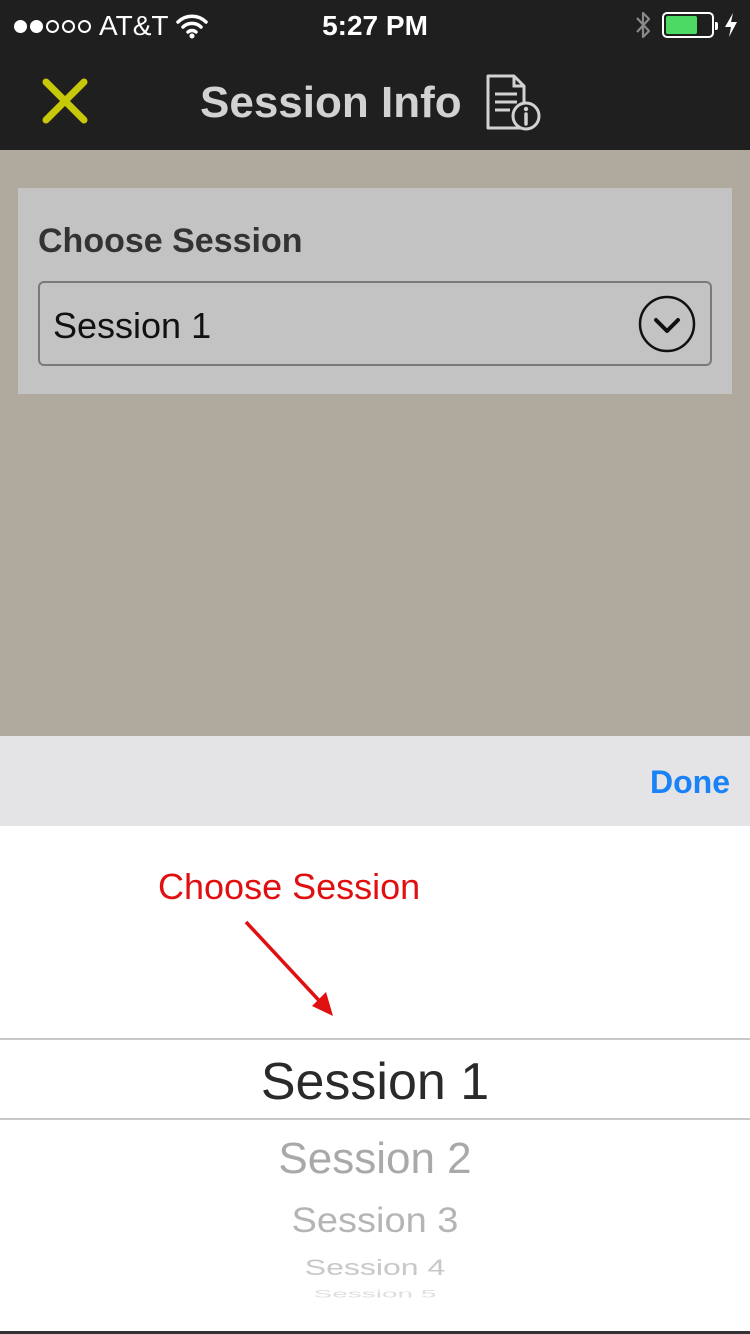 This screenshot has height=1334, width=750. I want to click on nav-bar: Session Info, so click(375, 101).